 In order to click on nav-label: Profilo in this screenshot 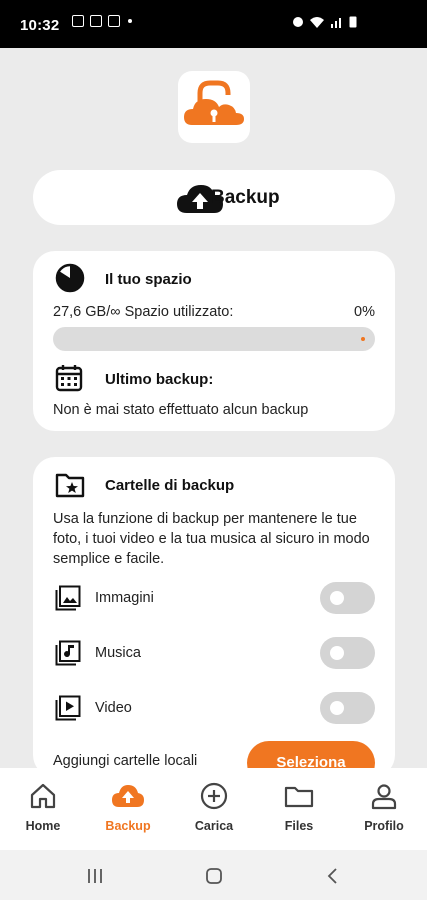, I will do `click(384, 826)`.